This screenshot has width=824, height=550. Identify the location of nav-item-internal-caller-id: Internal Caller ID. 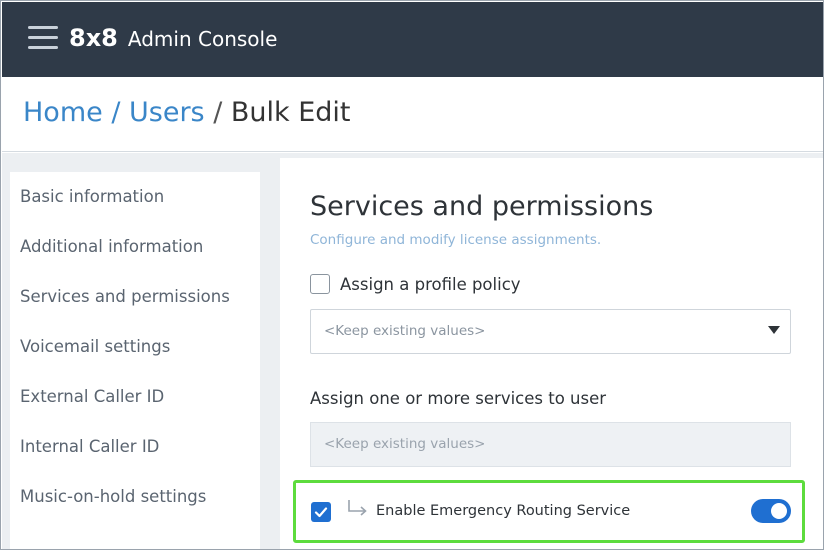
(89, 446).